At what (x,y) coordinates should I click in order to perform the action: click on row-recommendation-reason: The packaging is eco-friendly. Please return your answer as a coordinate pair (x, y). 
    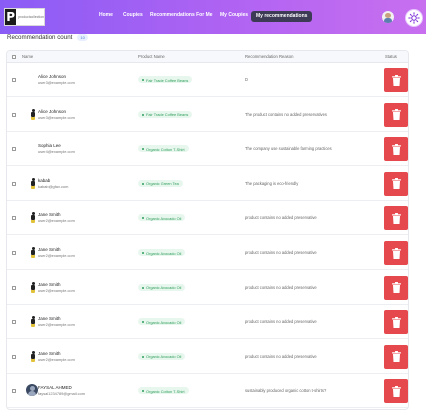
    Looking at the image, I should click on (272, 183).